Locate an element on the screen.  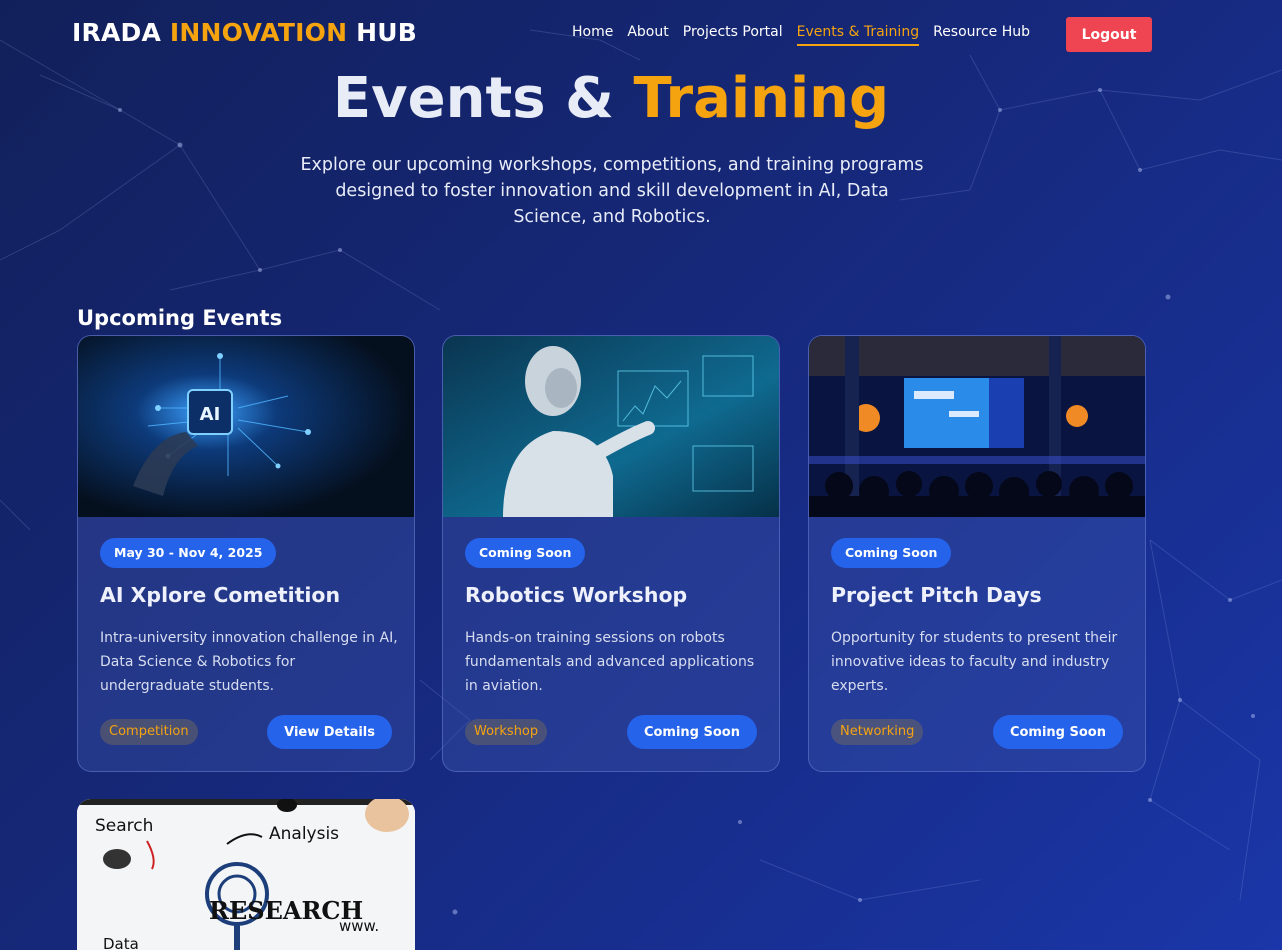
event-title: Project Pitch Days is located at coordinates (936, 595).